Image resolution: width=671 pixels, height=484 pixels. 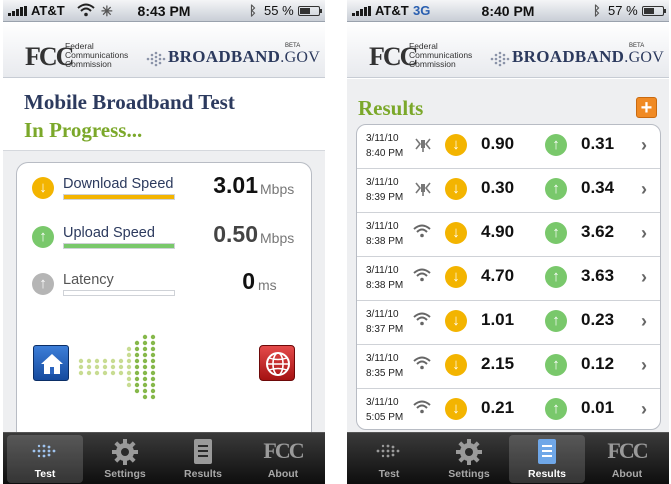 I want to click on broadband-gov-logo: BROADBAND.GOV, so click(x=588, y=56).